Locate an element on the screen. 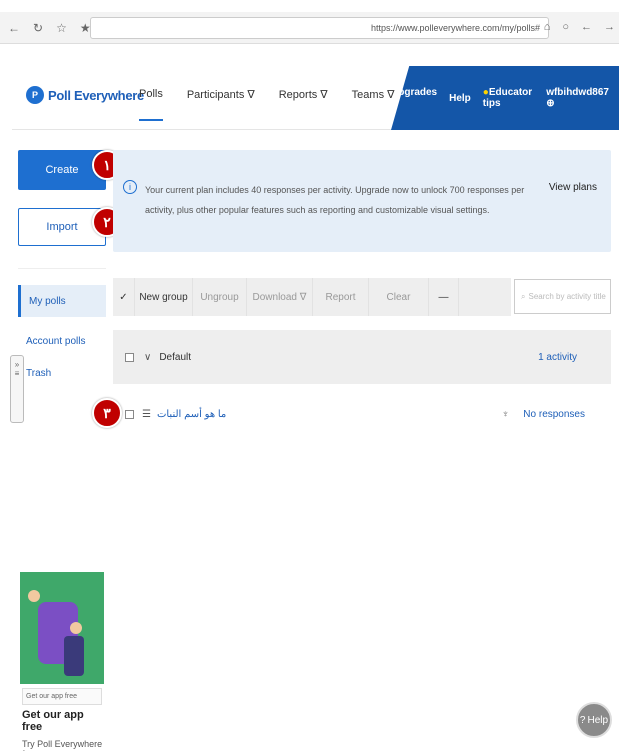  educator-tips-link: ●Educator tips is located at coordinates (508, 98).